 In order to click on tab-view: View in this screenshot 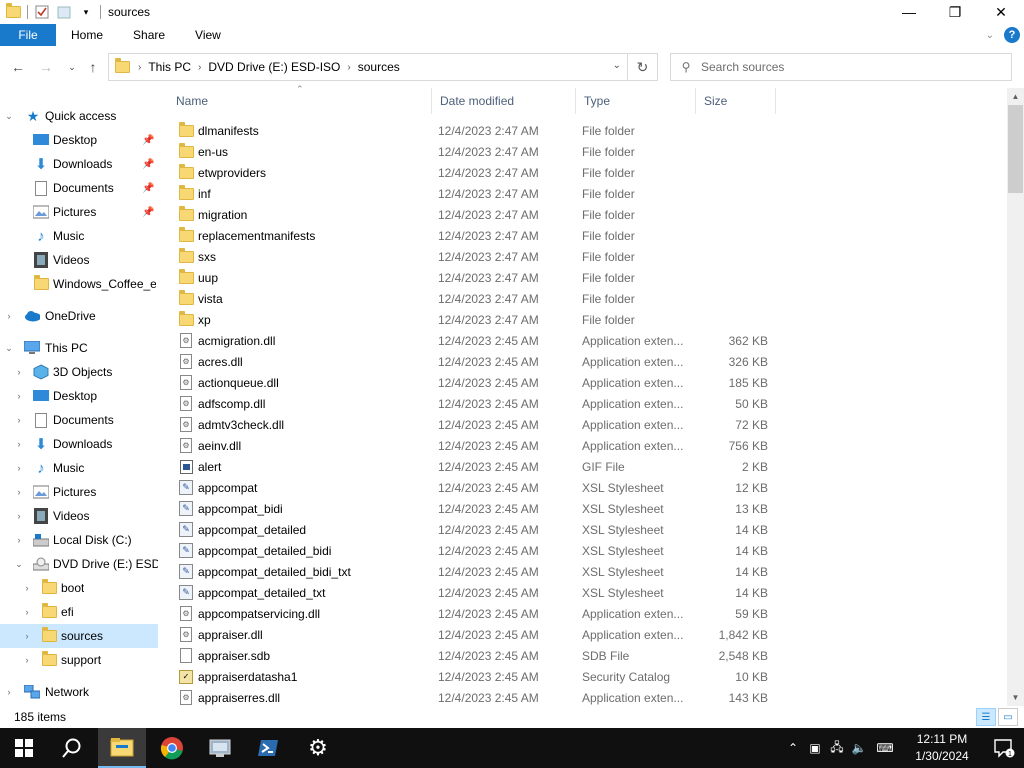, I will do `click(208, 35)`.